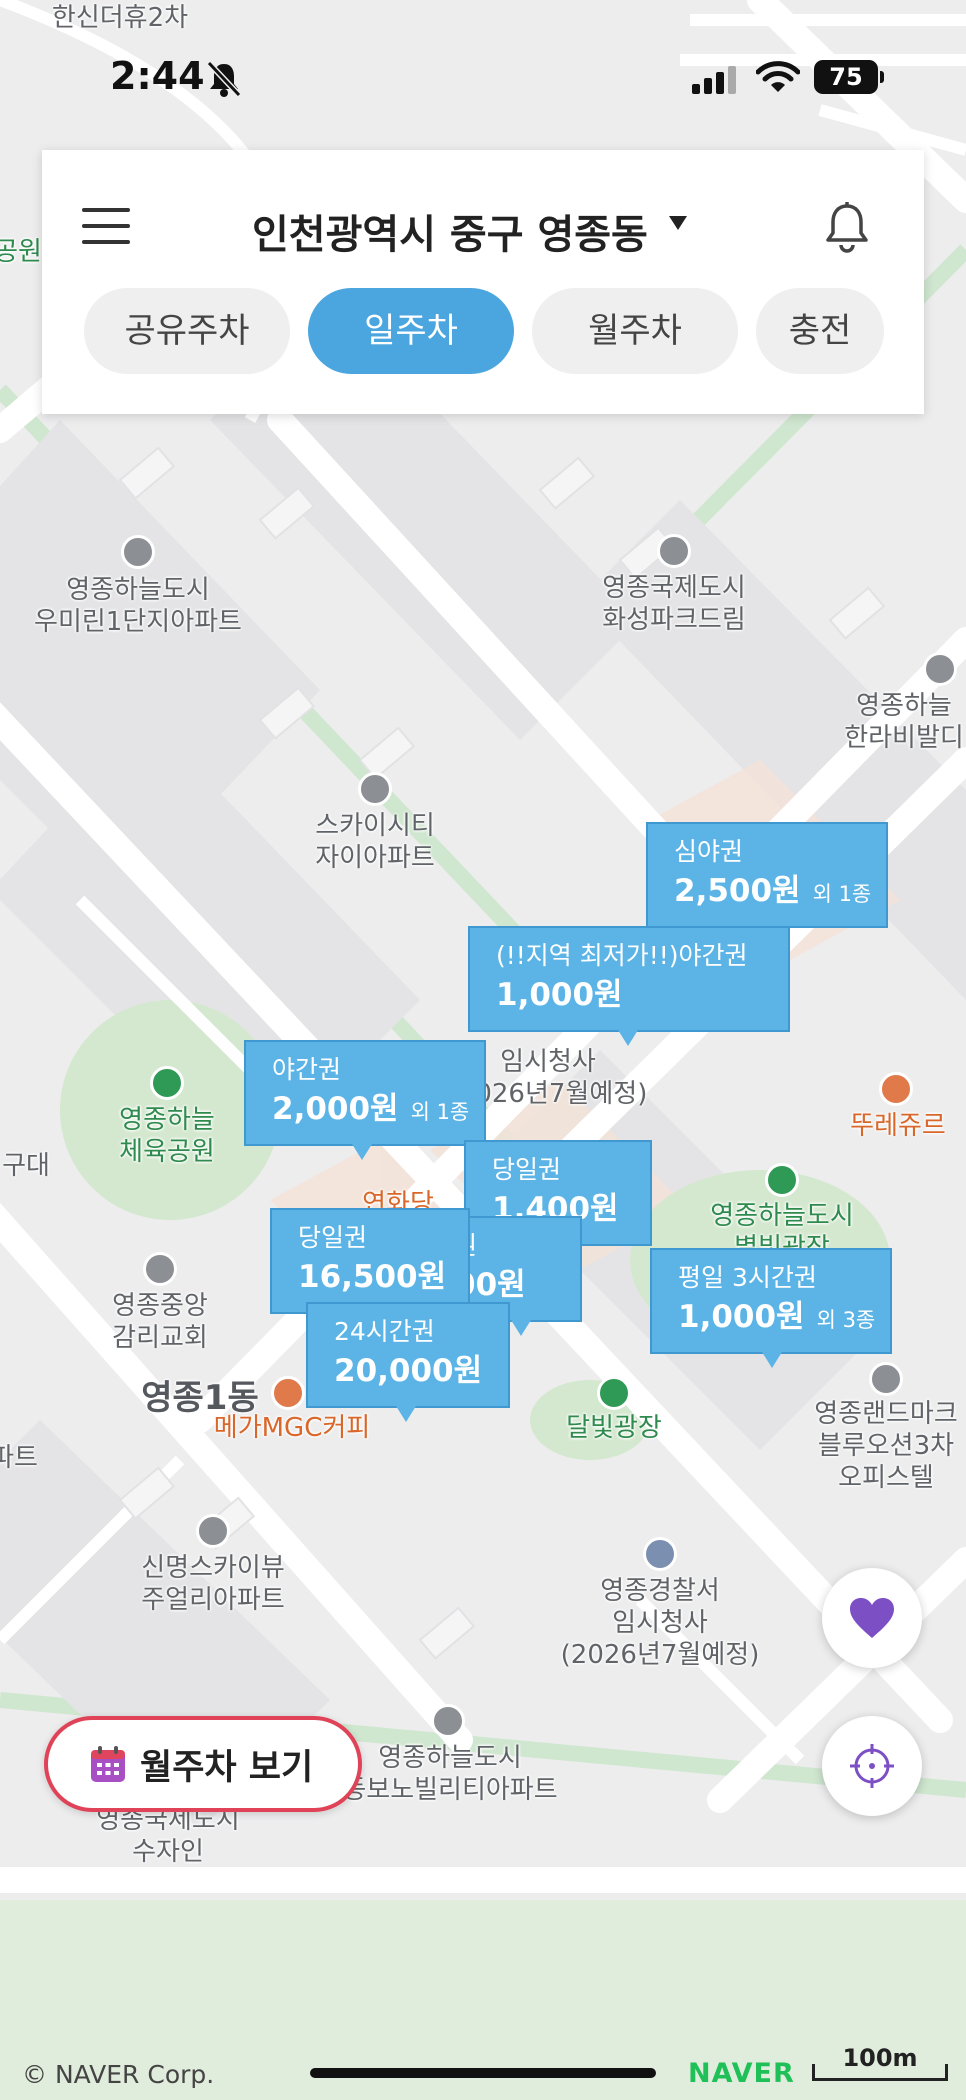 This screenshot has width=966, height=2100. I want to click on scale-label: 100m, so click(880, 2058).